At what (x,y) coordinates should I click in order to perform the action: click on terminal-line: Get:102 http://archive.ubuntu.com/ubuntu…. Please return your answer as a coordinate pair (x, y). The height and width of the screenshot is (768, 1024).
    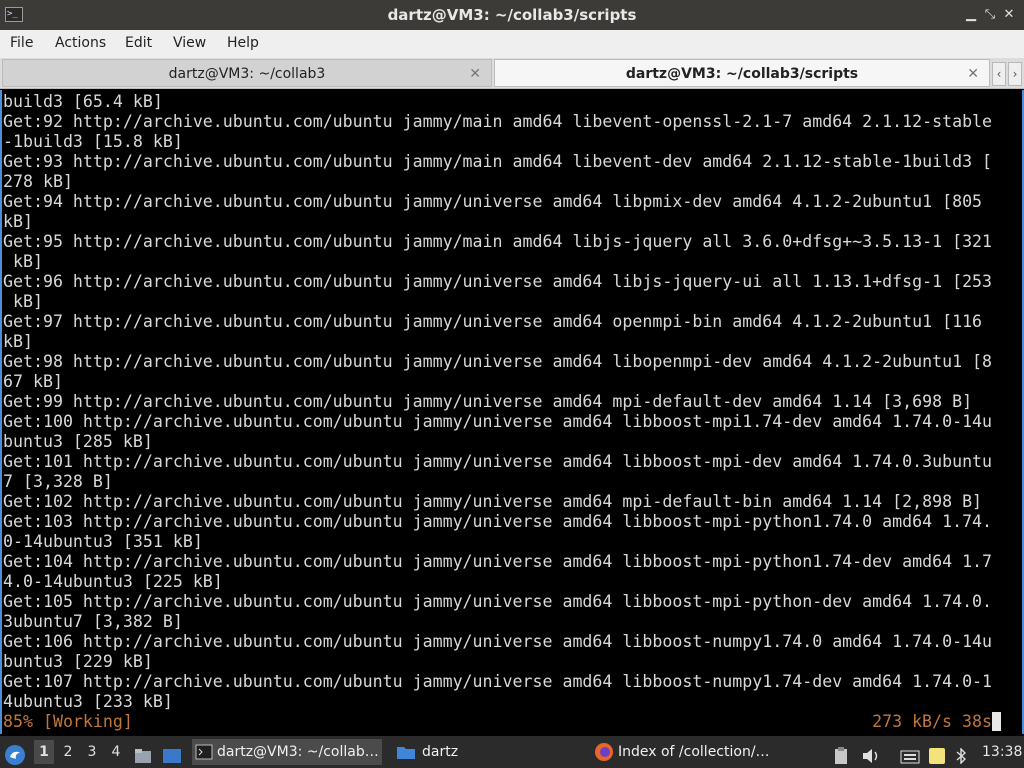
    Looking at the image, I should click on (493, 501).